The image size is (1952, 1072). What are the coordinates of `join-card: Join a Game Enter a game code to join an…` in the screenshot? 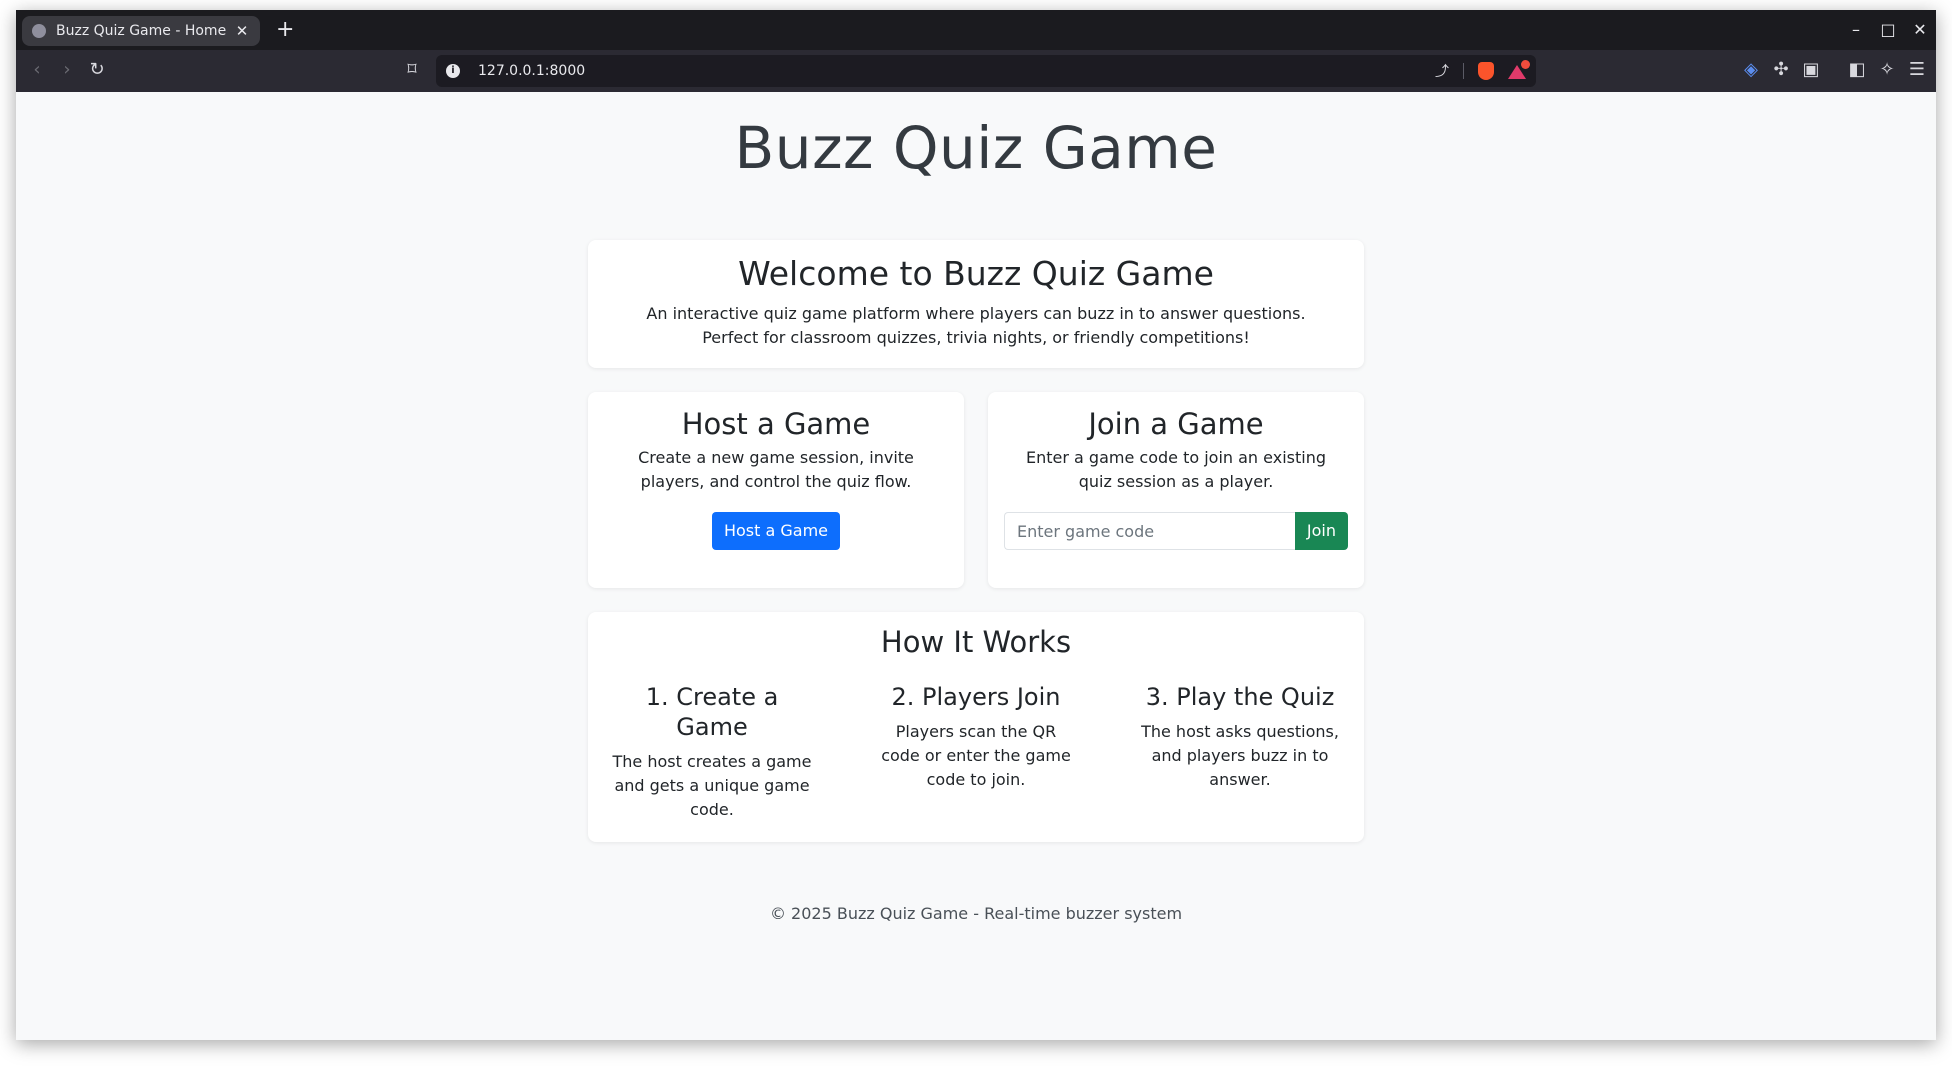 It's located at (1176, 490).